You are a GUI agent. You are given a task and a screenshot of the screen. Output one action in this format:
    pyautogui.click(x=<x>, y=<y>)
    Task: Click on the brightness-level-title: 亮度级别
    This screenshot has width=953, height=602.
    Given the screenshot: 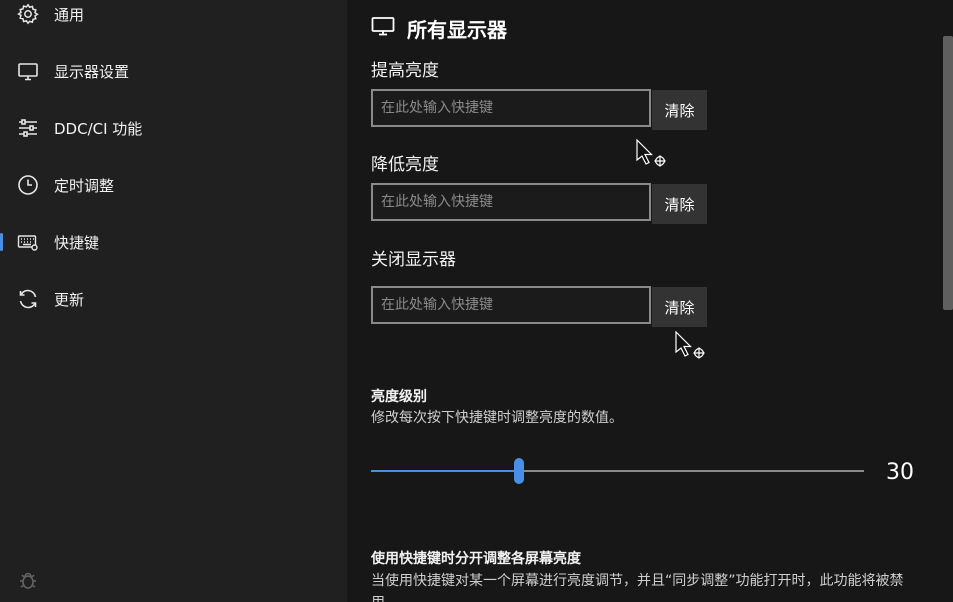 What is the action you would take?
    pyautogui.click(x=399, y=397)
    